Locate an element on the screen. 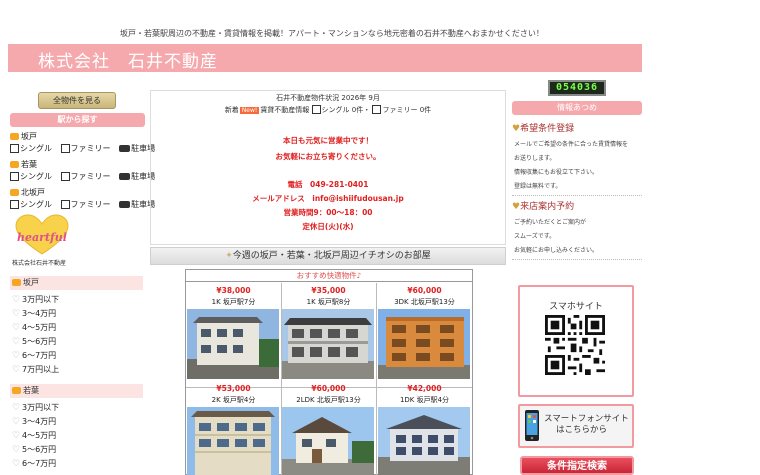  status-rent: 賃貸不動産情報 is located at coordinates (285, 110).